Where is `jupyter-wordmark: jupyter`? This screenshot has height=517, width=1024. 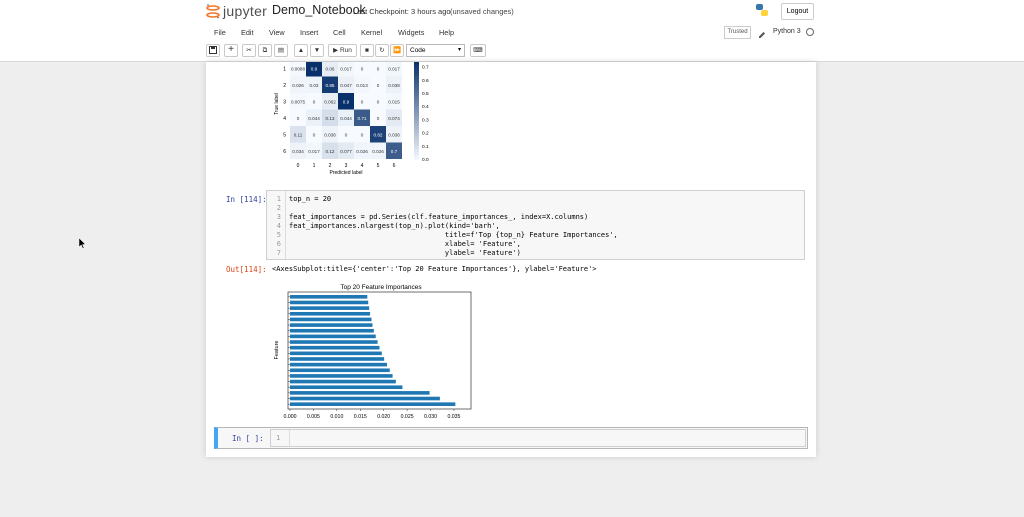 jupyter-wordmark: jupyter is located at coordinates (245, 11).